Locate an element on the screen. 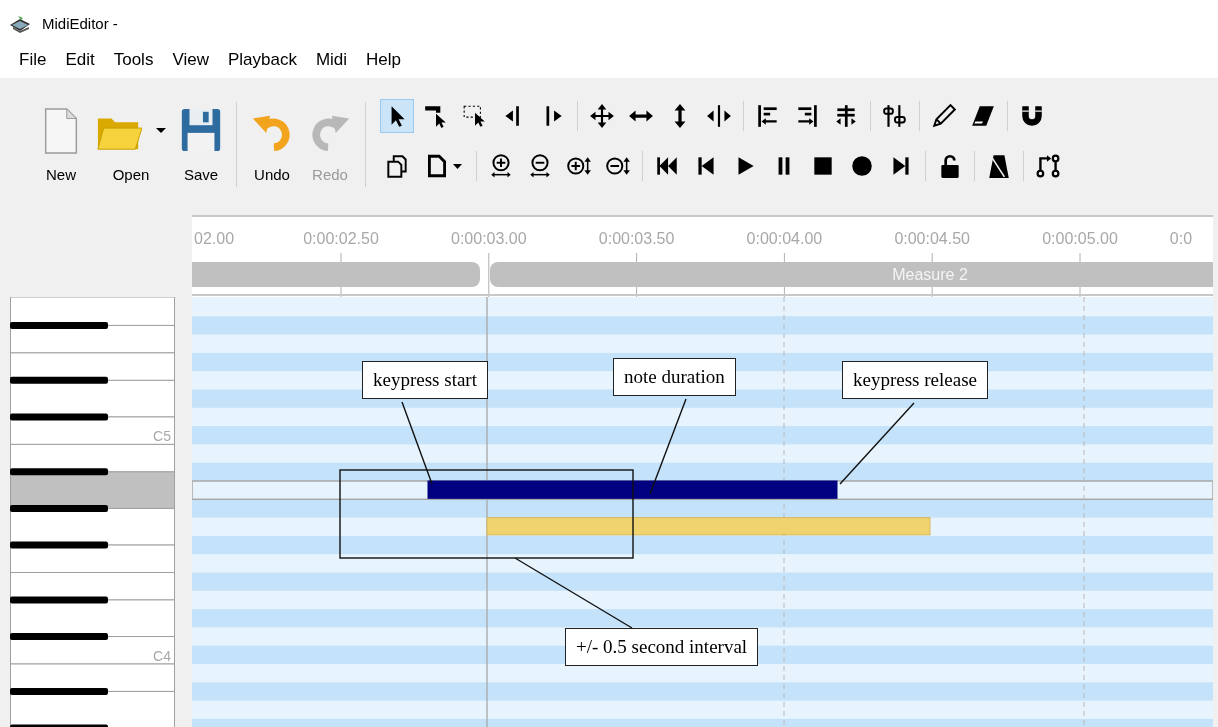  time-label: 0:00:05.00 is located at coordinates (1080, 238).